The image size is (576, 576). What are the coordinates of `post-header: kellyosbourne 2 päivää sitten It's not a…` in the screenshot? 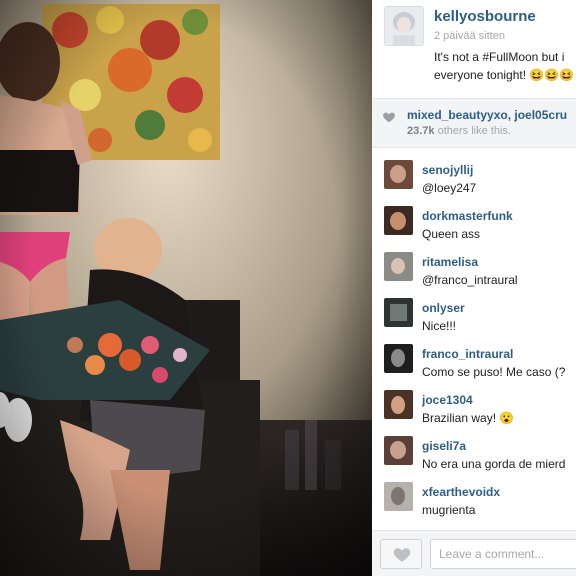 It's located at (474, 48).